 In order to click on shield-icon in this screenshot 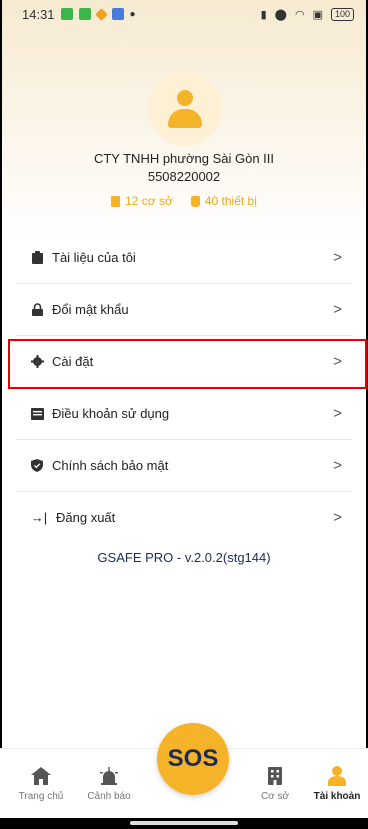, I will do `click(37, 466)`.